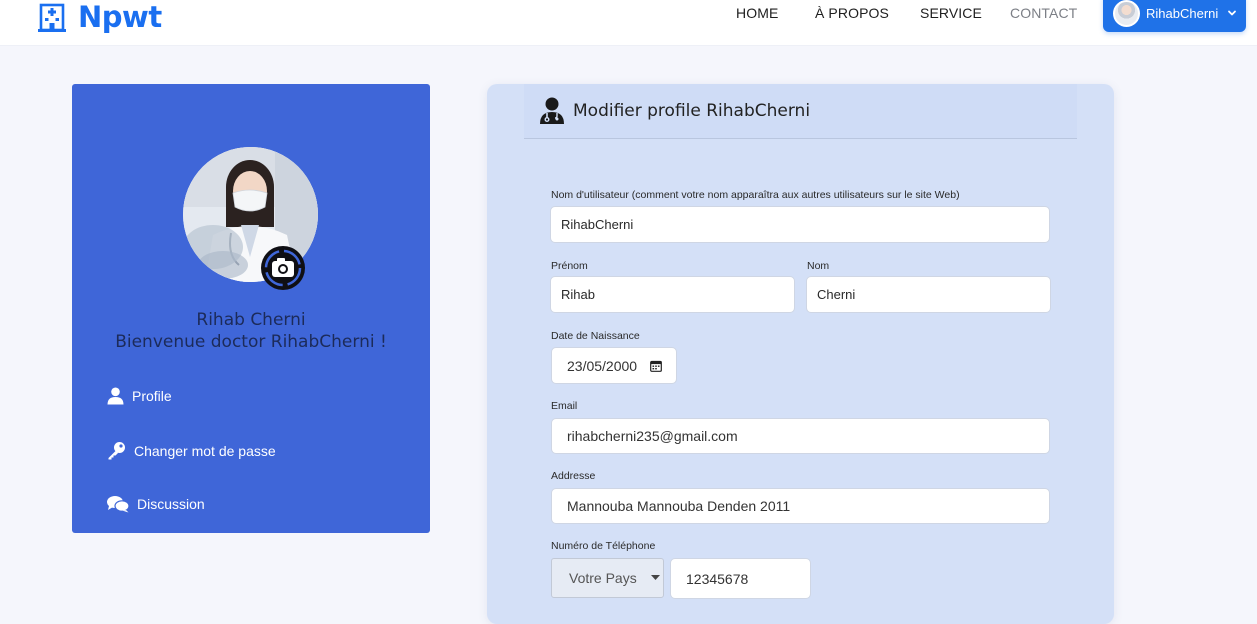 The width and height of the screenshot is (1257, 624). What do you see at coordinates (800, 506) in the screenshot?
I see `address-input: Mannouba Mannouba Denden 2011` at bounding box center [800, 506].